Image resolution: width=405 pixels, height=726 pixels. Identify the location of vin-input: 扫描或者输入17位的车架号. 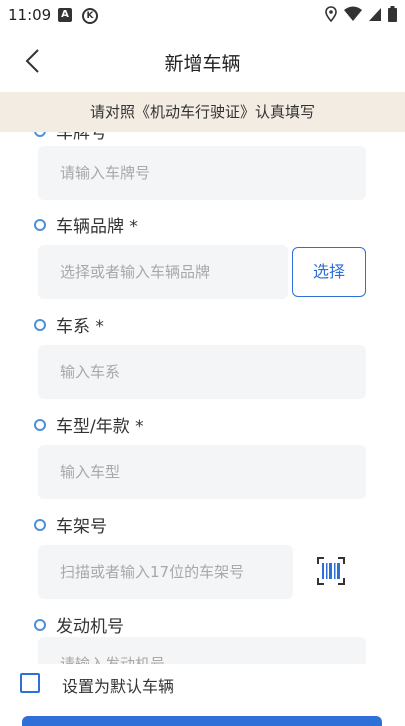
(165, 572).